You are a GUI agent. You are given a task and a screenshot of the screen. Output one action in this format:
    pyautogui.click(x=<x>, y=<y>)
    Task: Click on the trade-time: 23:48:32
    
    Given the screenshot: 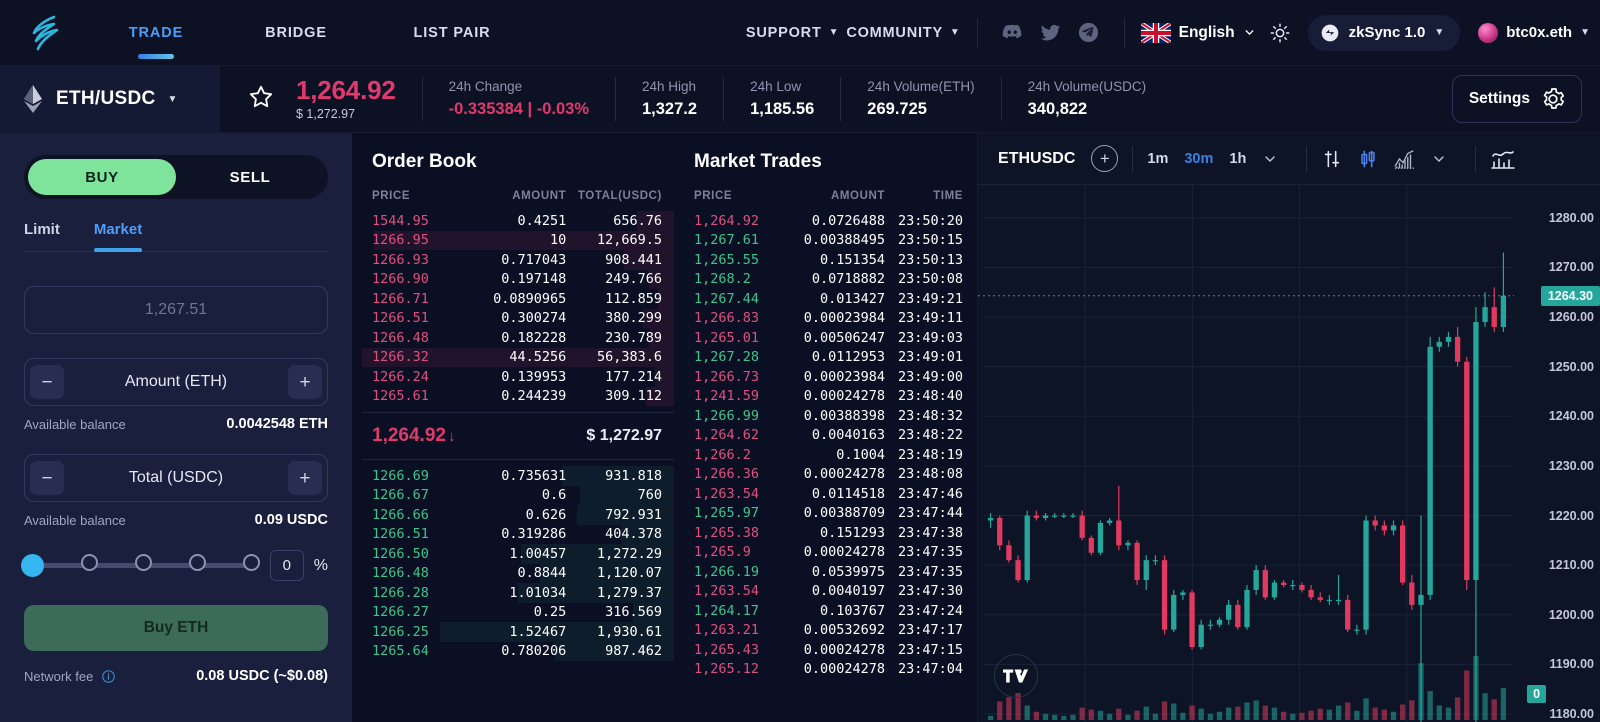 What is the action you would take?
    pyautogui.click(x=931, y=415)
    